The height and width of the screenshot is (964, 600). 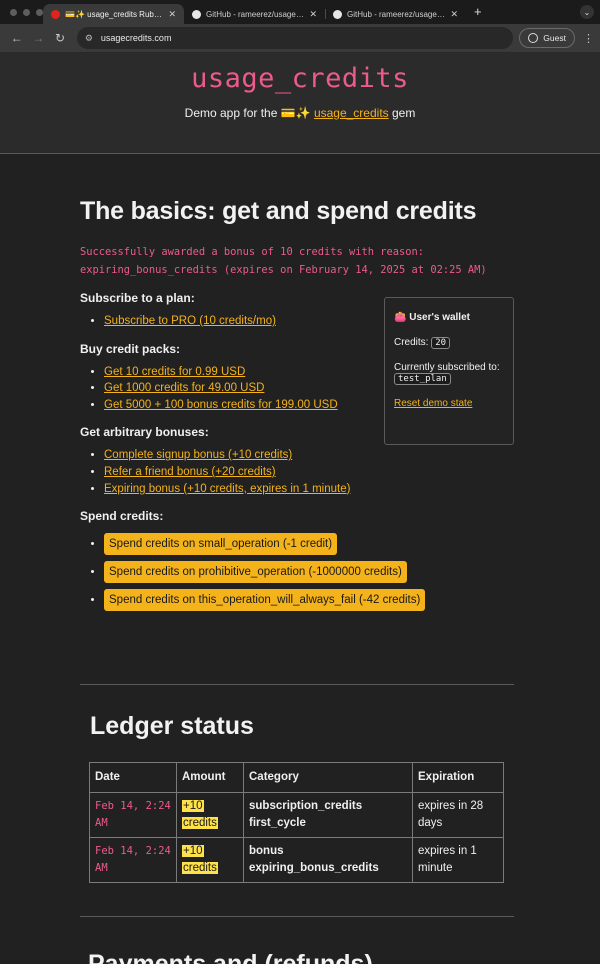 What do you see at coordinates (122, 516) in the screenshot?
I see `spend-label: Spend credits:` at bounding box center [122, 516].